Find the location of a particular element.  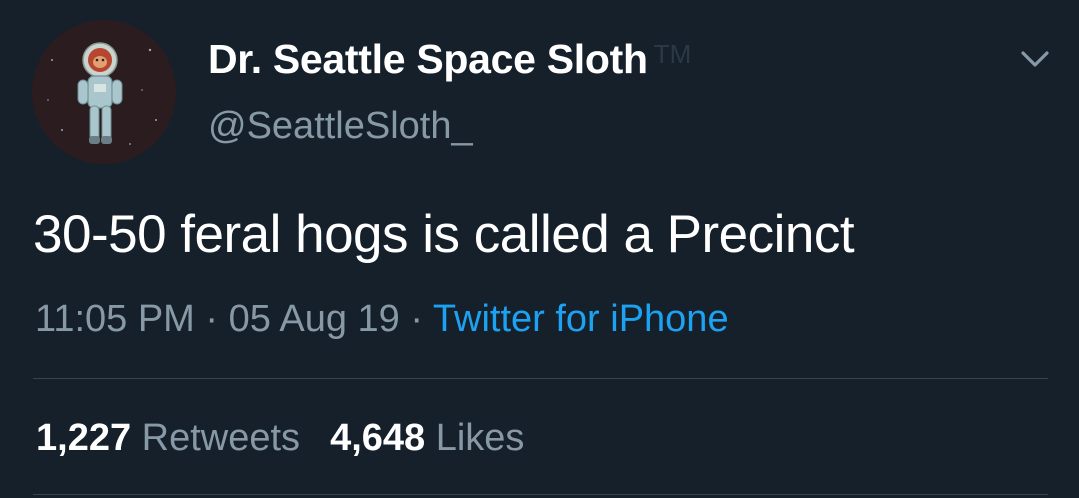

retweets-stat: 1,227 Retweets is located at coordinates (168, 438).